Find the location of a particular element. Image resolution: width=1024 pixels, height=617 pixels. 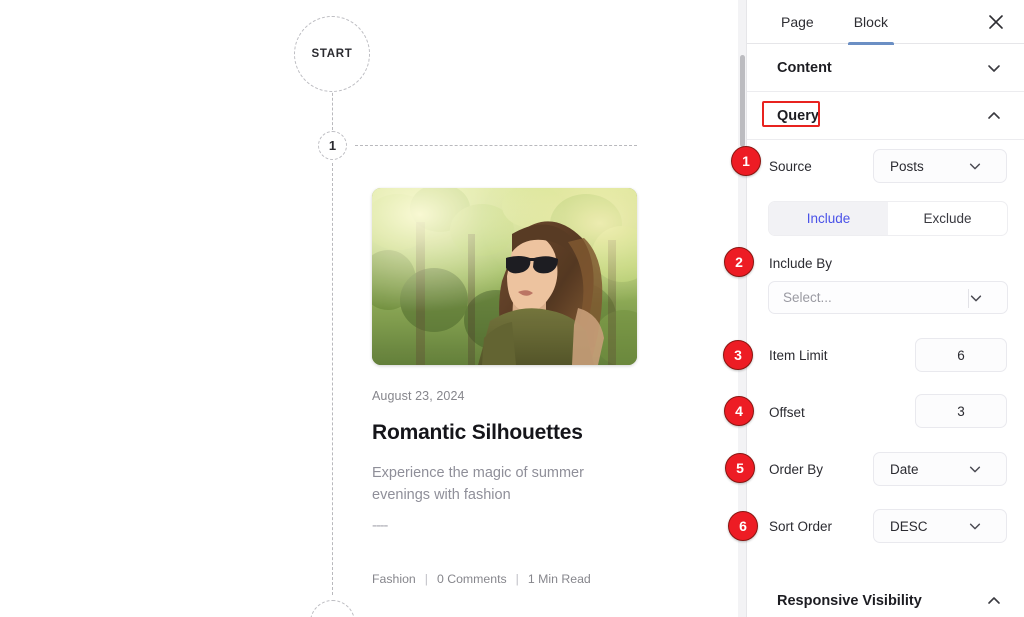

offset-value: 3 is located at coordinates (961, 411).